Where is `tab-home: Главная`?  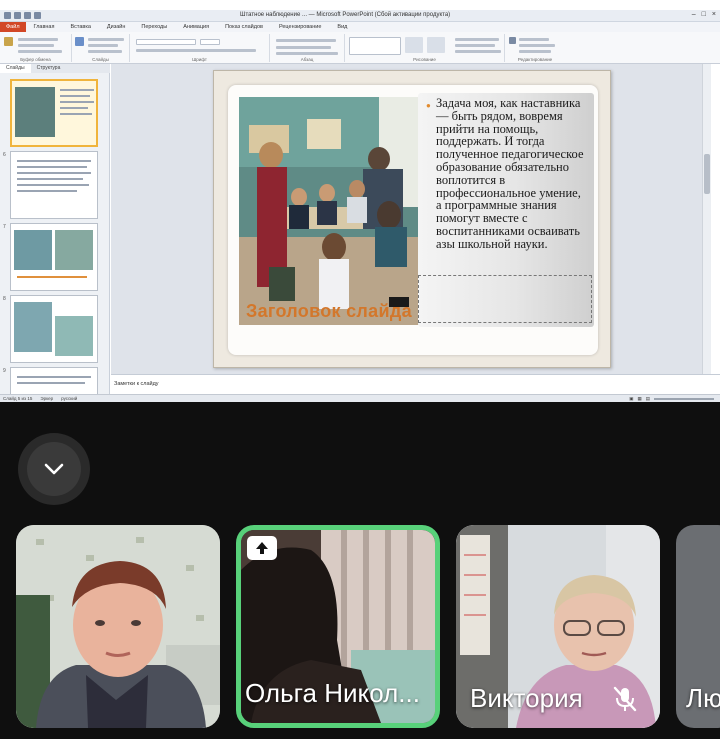
tab-home: Главная is located at coordinates (44, 27).